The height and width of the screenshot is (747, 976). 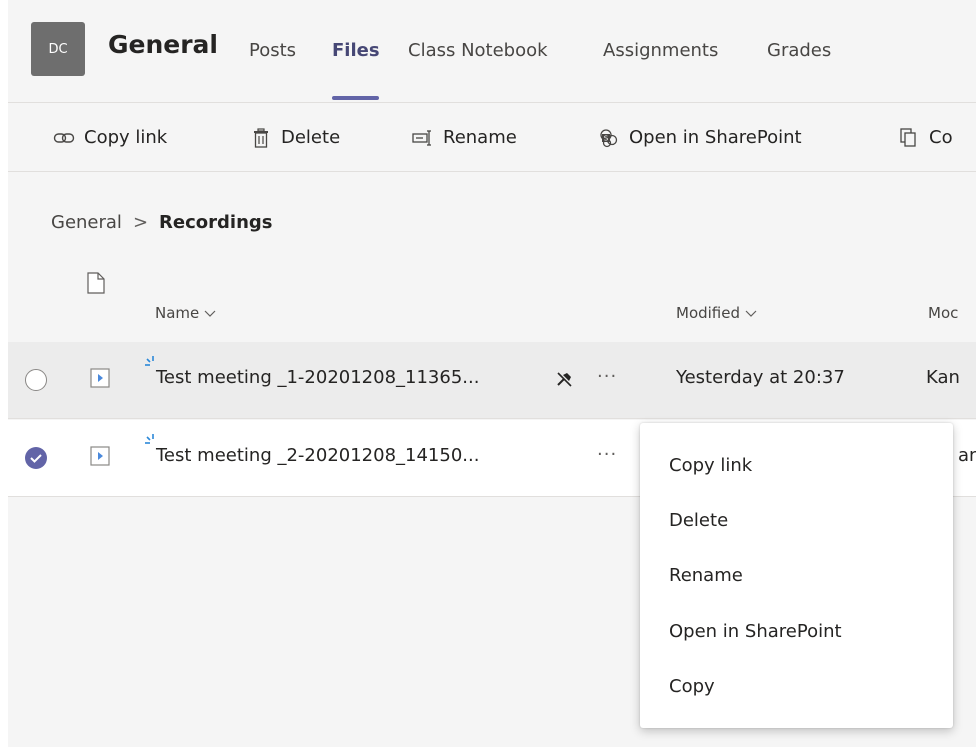 I want to click on modified-by: Kan, so click(x=943, y=377).